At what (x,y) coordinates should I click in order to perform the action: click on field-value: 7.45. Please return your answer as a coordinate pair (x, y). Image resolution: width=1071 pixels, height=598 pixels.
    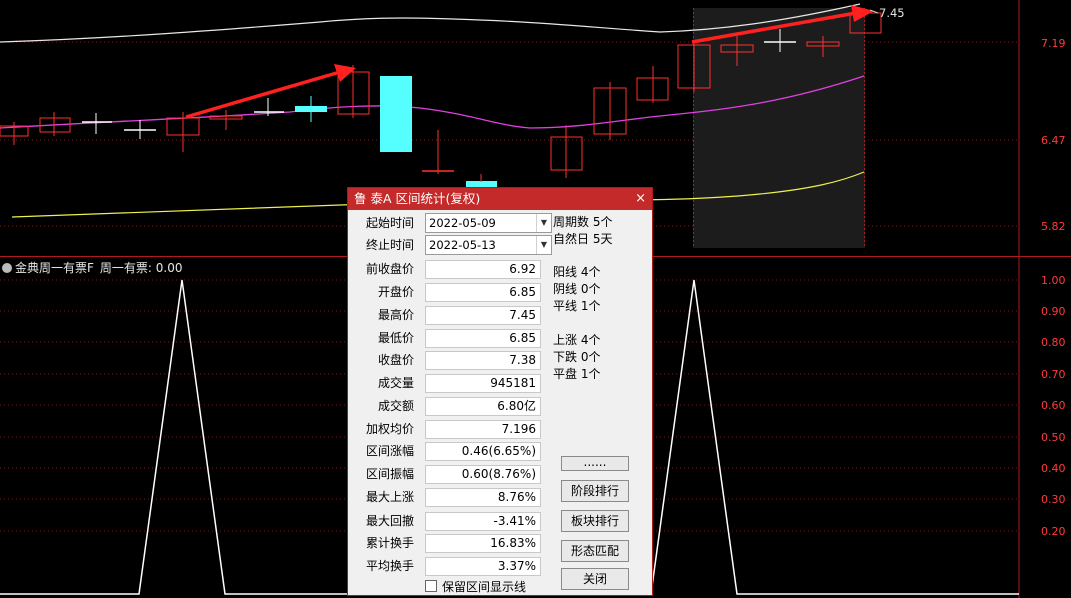
    Looking at the image, I should click on (483, 315).